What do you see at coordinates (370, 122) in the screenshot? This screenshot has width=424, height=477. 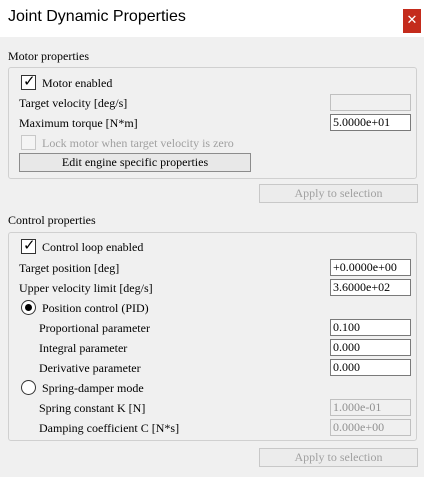 I see `max-torque-field: 5.0000e+01` at bounding box center [370, 122].